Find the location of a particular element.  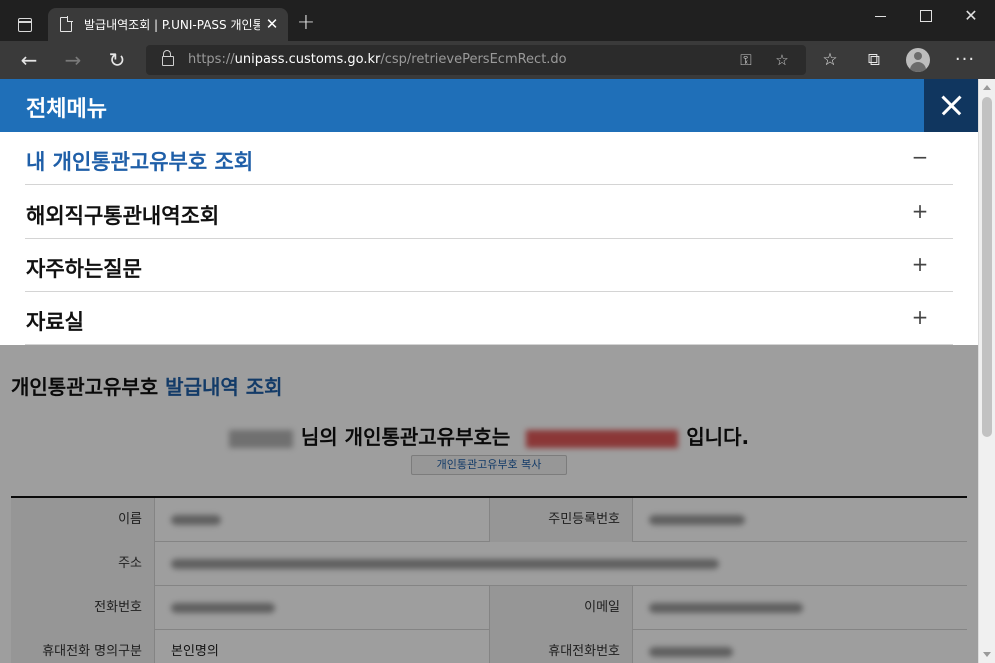

tab-strip: 발급내역조회 | P.UNI-PASS 개인통관고유부호 ✕ + ✕ is located at coordinates (497, 20).